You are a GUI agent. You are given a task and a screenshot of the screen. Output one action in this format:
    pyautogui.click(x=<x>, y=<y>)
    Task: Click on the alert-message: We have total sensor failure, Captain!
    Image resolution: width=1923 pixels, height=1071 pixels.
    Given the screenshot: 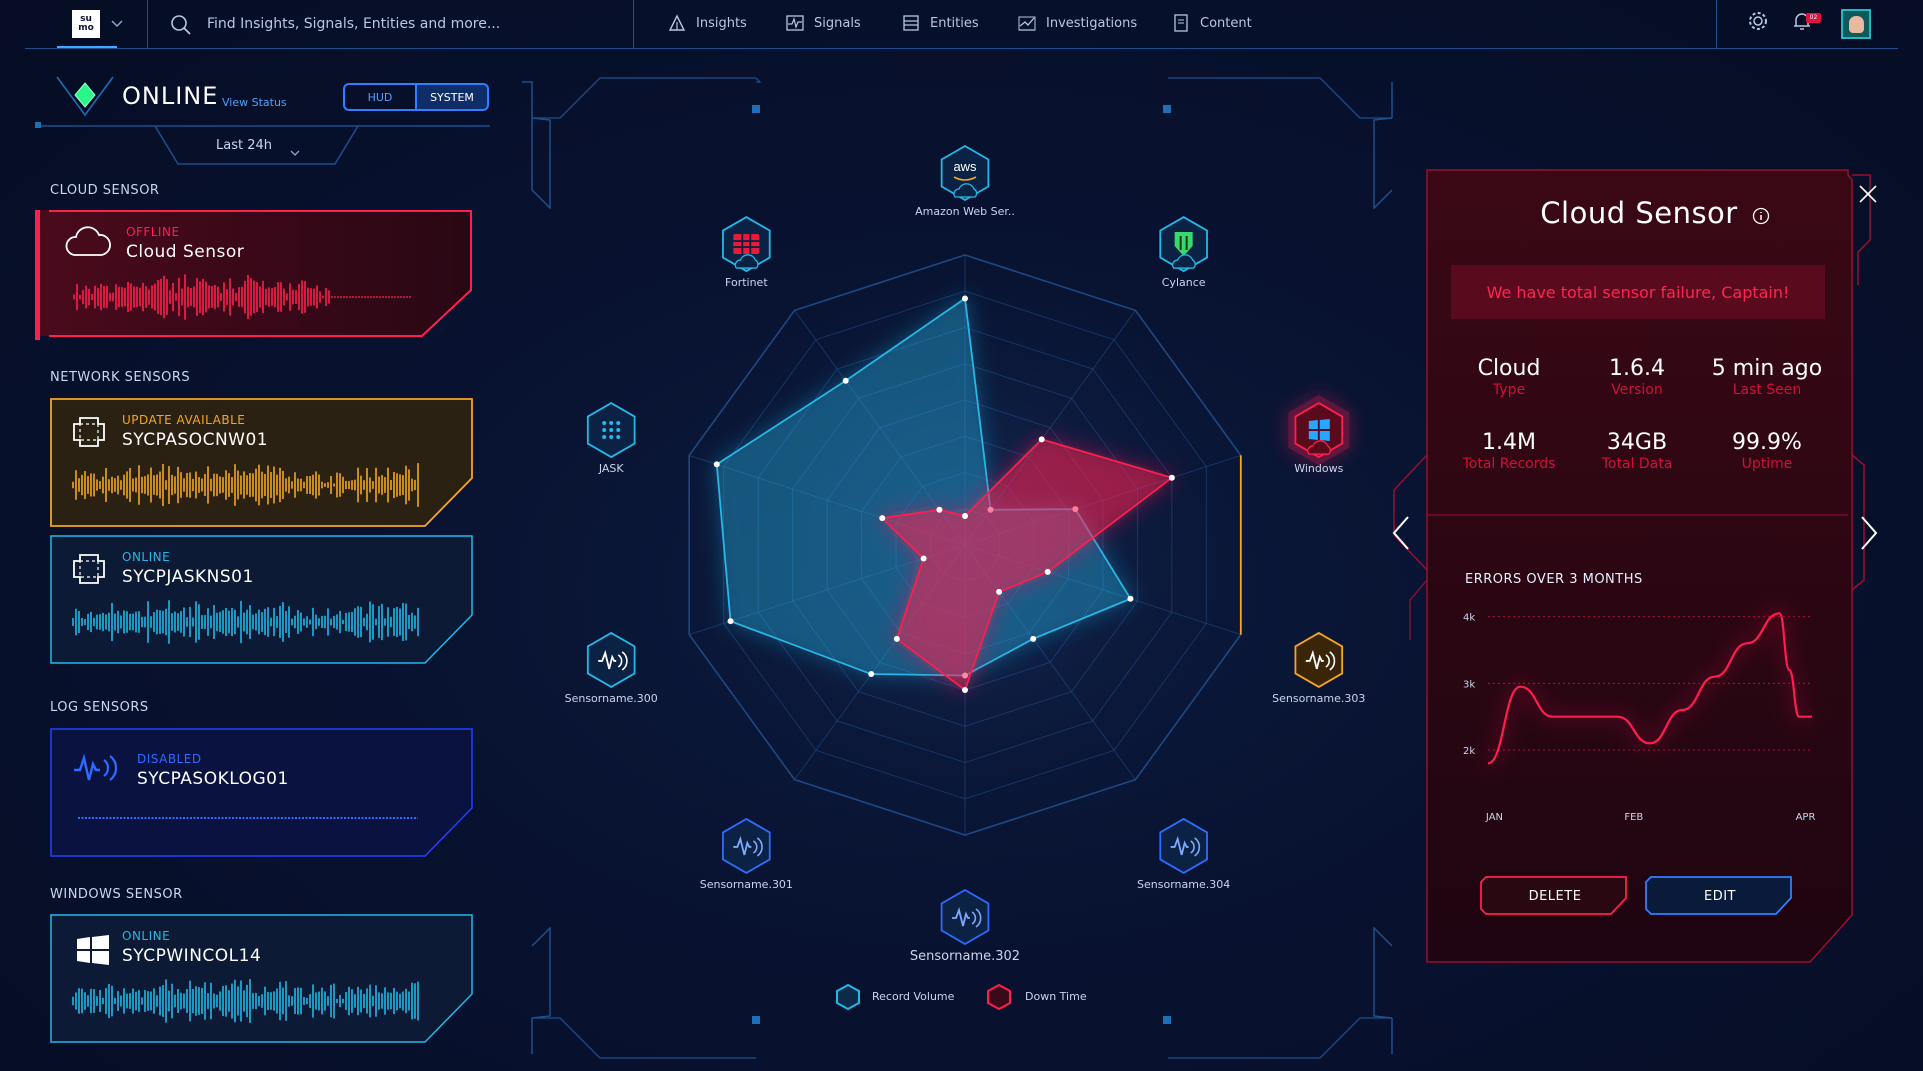 What is the action you would take?
    pyautogui.click(x=1638, y=292)
    